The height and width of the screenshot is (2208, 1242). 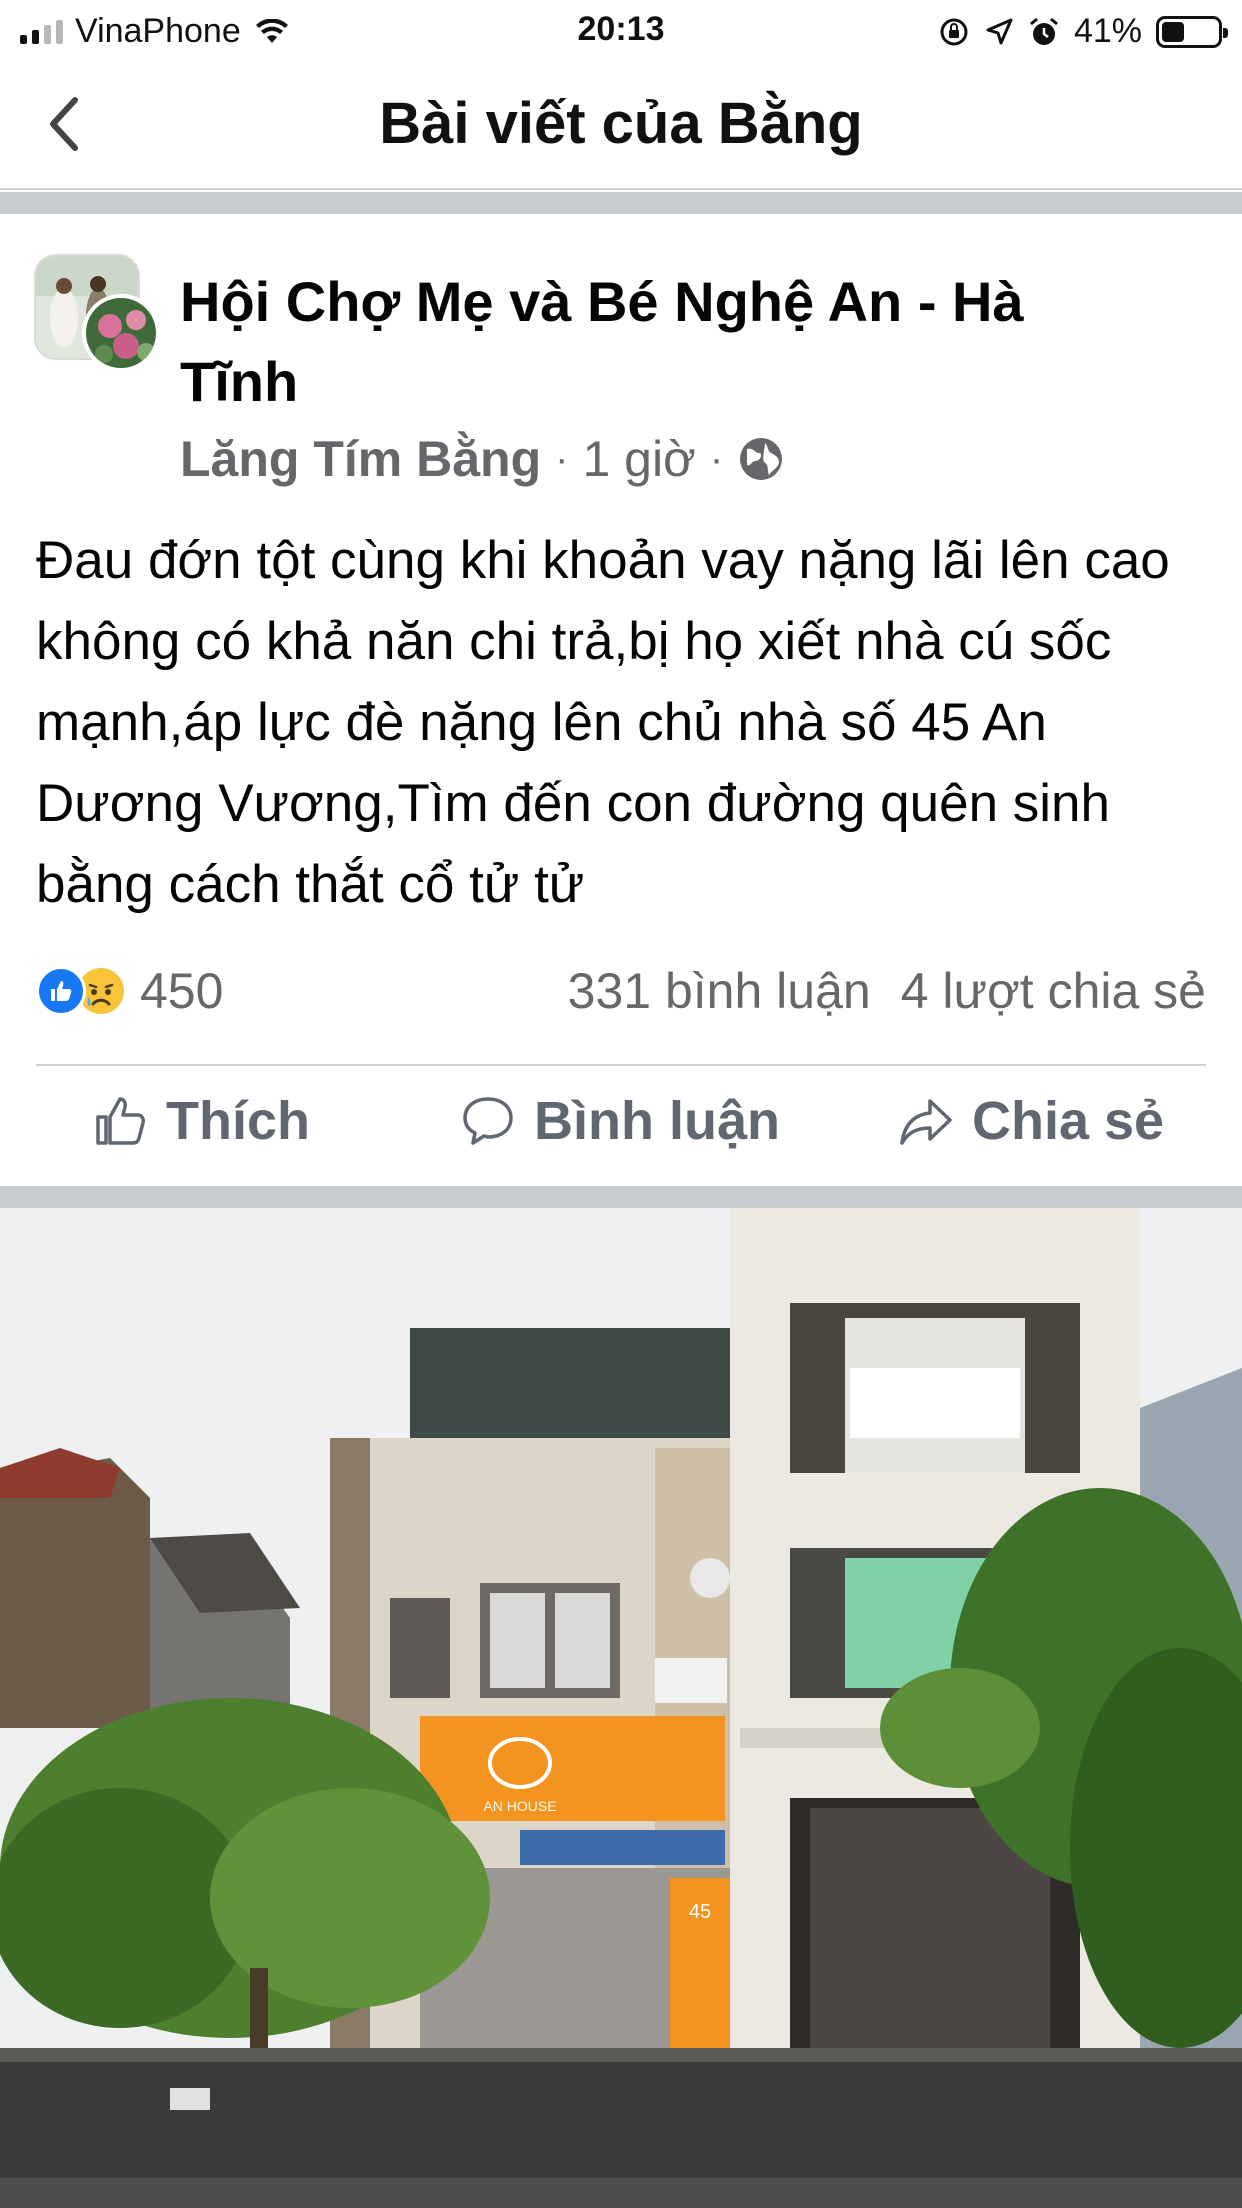 I want to click on nav-header: Bài viết của Bằng, so click(x=621, y=126).